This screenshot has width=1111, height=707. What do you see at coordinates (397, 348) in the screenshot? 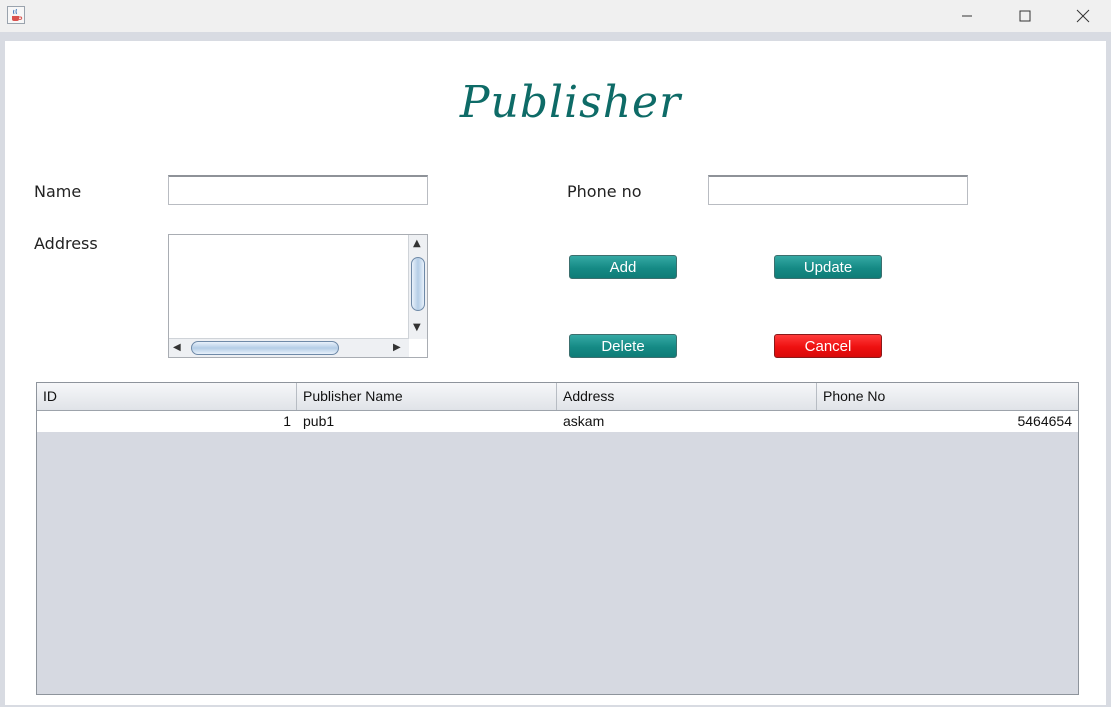
I see `scroll-right-arrow-icon: ▶` at bounding box center [397, 348].